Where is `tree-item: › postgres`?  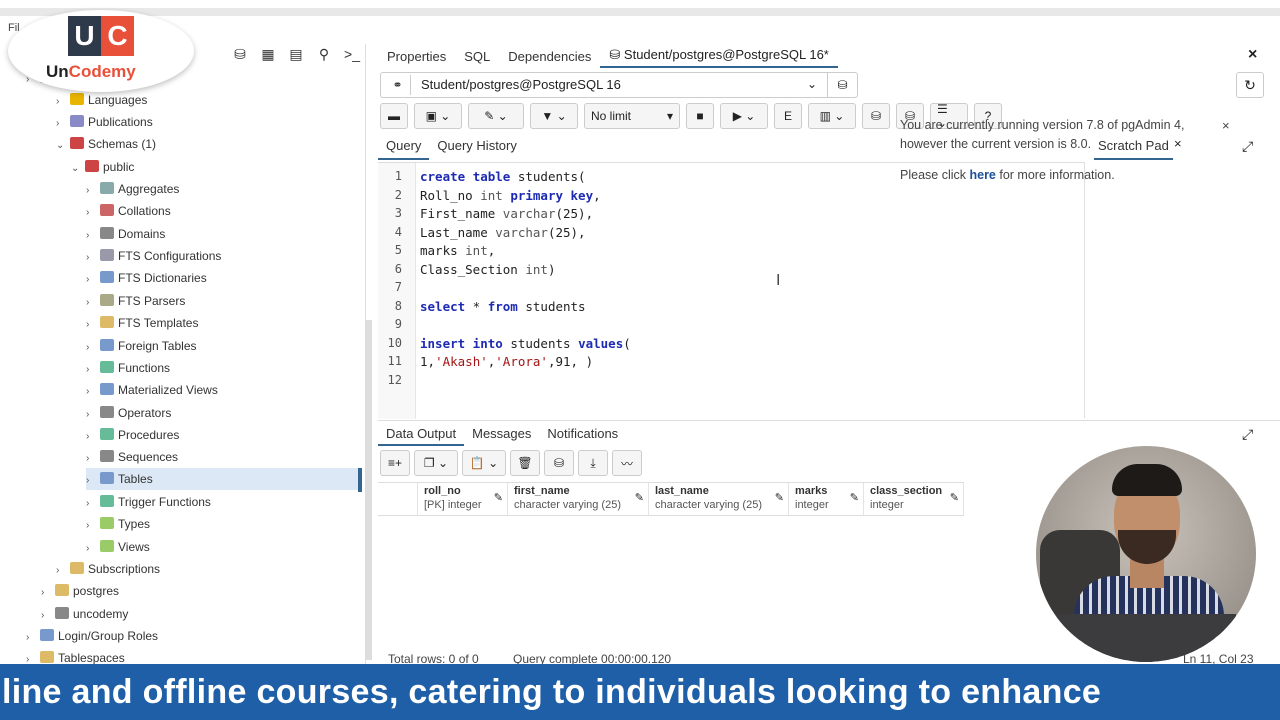
tree-item: › postgres is located at coordinates (199, 591).